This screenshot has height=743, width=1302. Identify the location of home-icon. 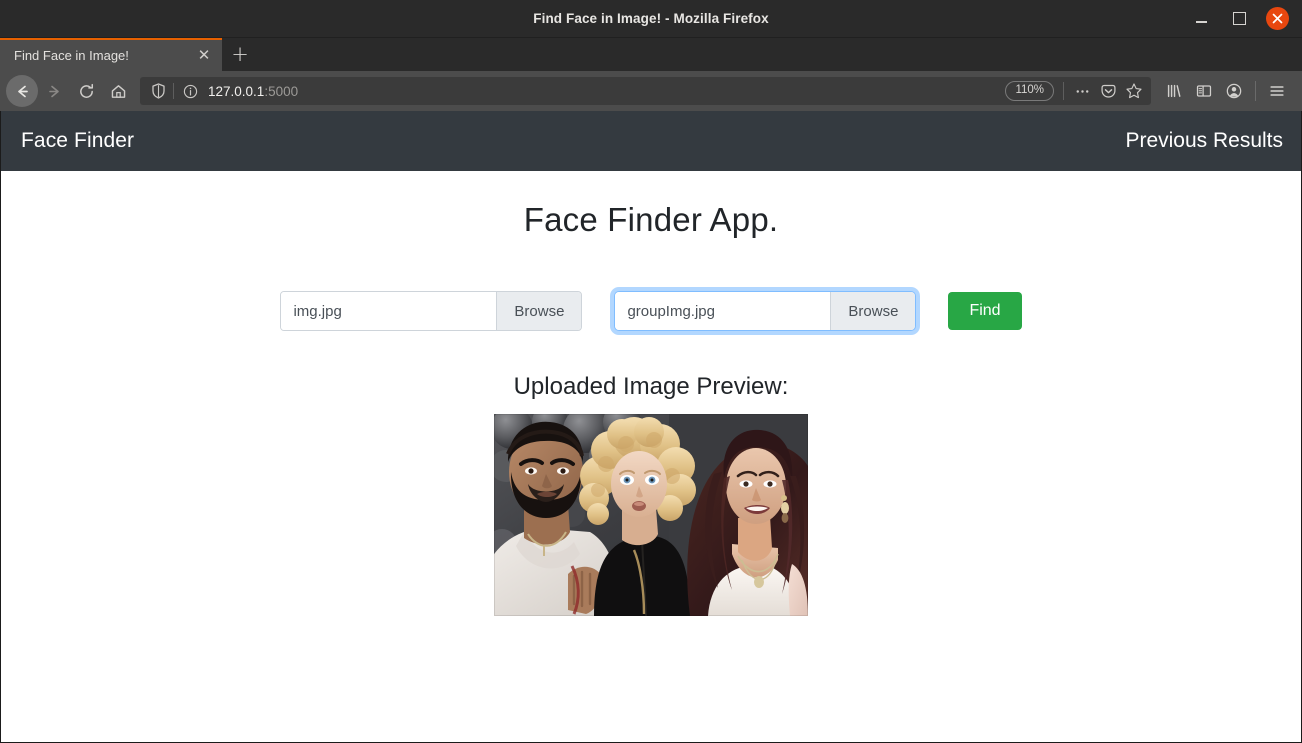
(118, 91).